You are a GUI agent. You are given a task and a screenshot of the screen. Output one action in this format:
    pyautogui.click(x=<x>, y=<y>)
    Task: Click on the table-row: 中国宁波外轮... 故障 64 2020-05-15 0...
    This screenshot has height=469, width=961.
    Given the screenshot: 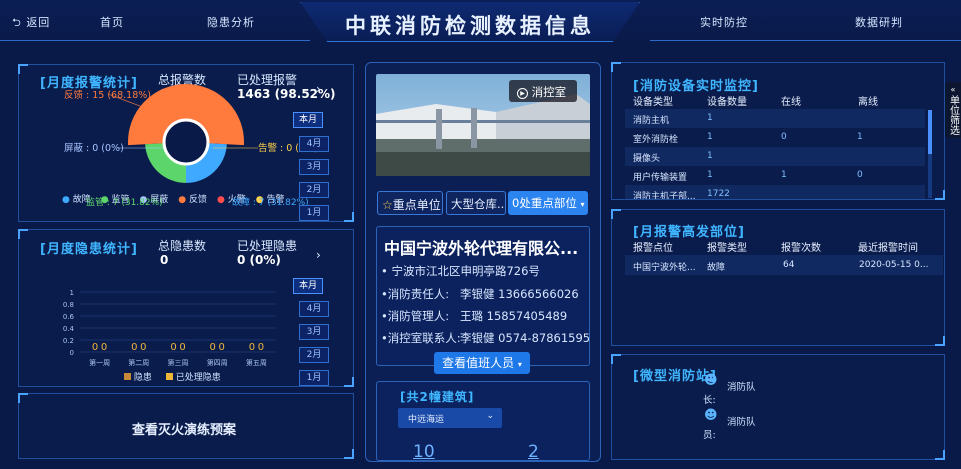 What is the action you would take?
    pyautogui.click(x=784, y=265)
    